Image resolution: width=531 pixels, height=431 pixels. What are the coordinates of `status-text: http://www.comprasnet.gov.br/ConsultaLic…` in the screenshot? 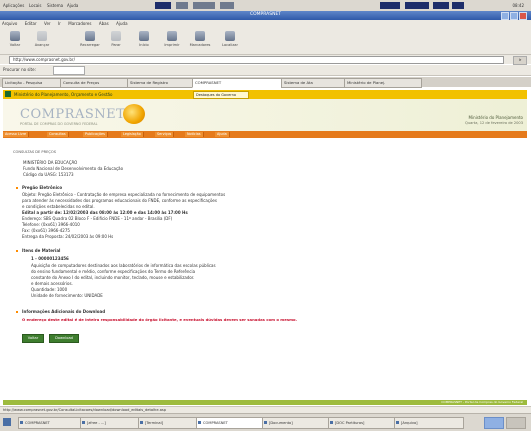 It's located at (85, 410).